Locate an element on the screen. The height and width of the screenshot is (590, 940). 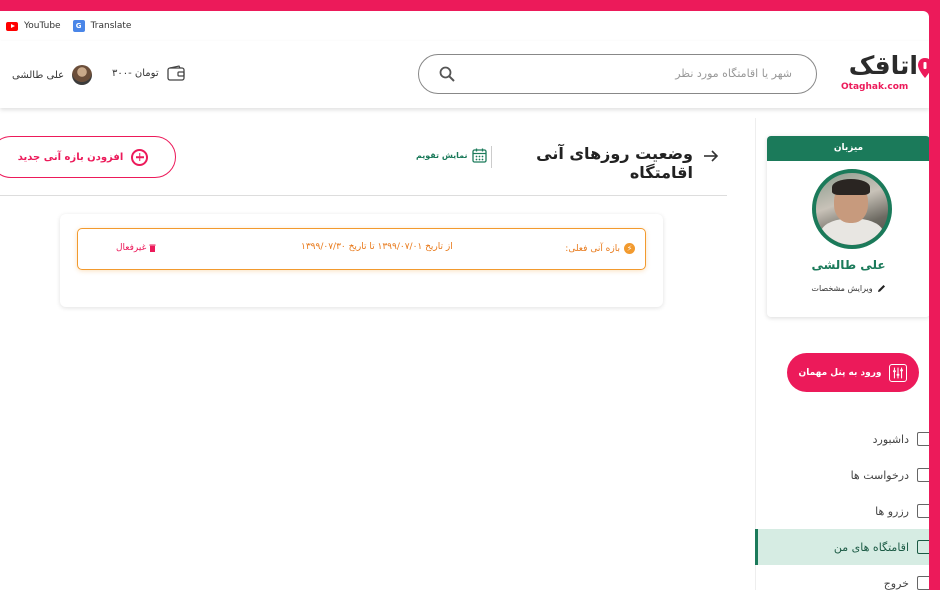
add-period-button: افزودن بازه آنی جدید is located at coordinates (88, 157).